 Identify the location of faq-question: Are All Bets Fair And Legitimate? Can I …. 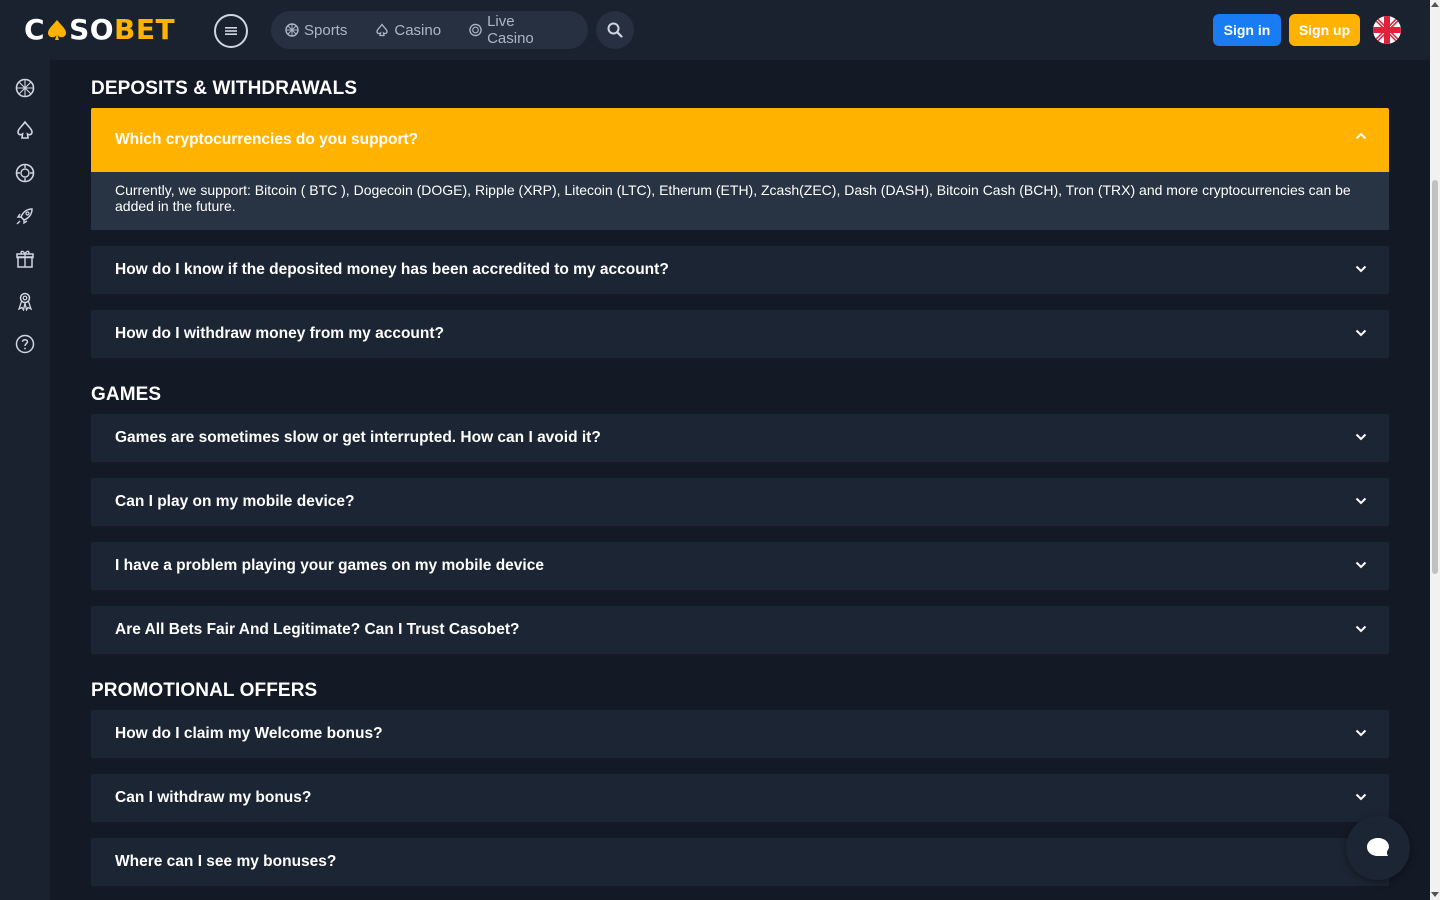
(317, 629).